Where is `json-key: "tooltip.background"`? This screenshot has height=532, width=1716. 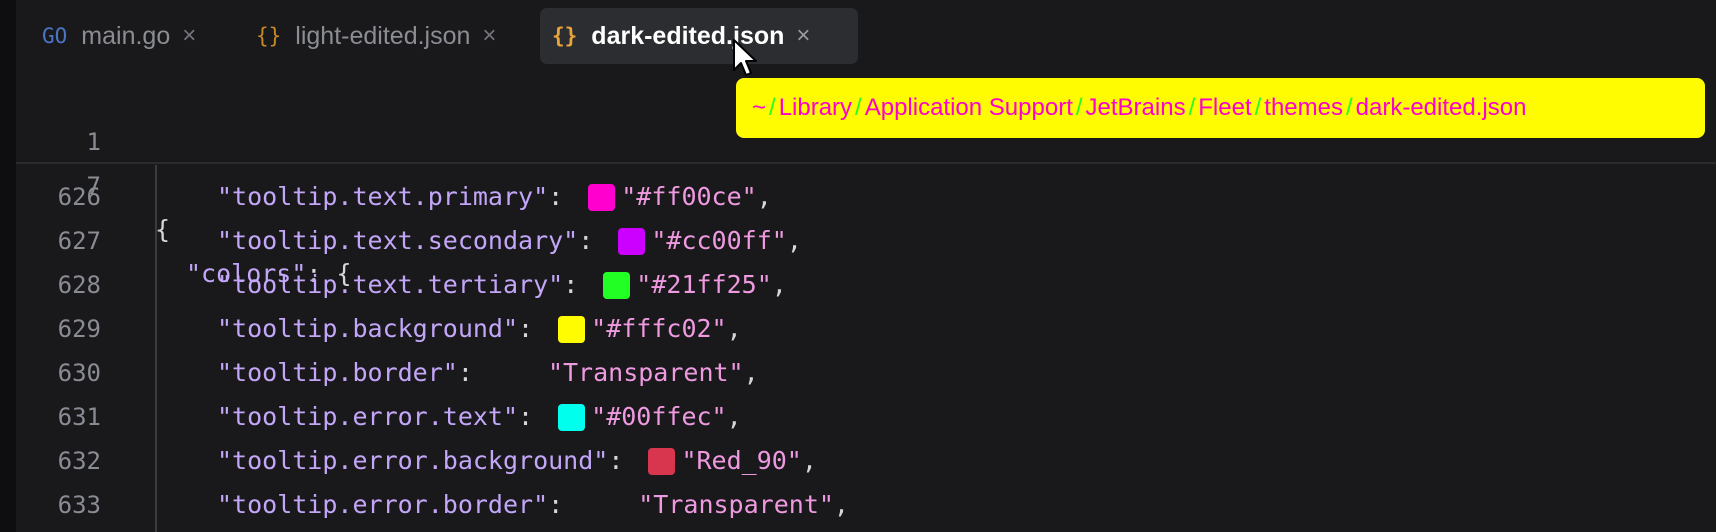 json-key: "tooltip.background" is located at coordinates (368, 328).